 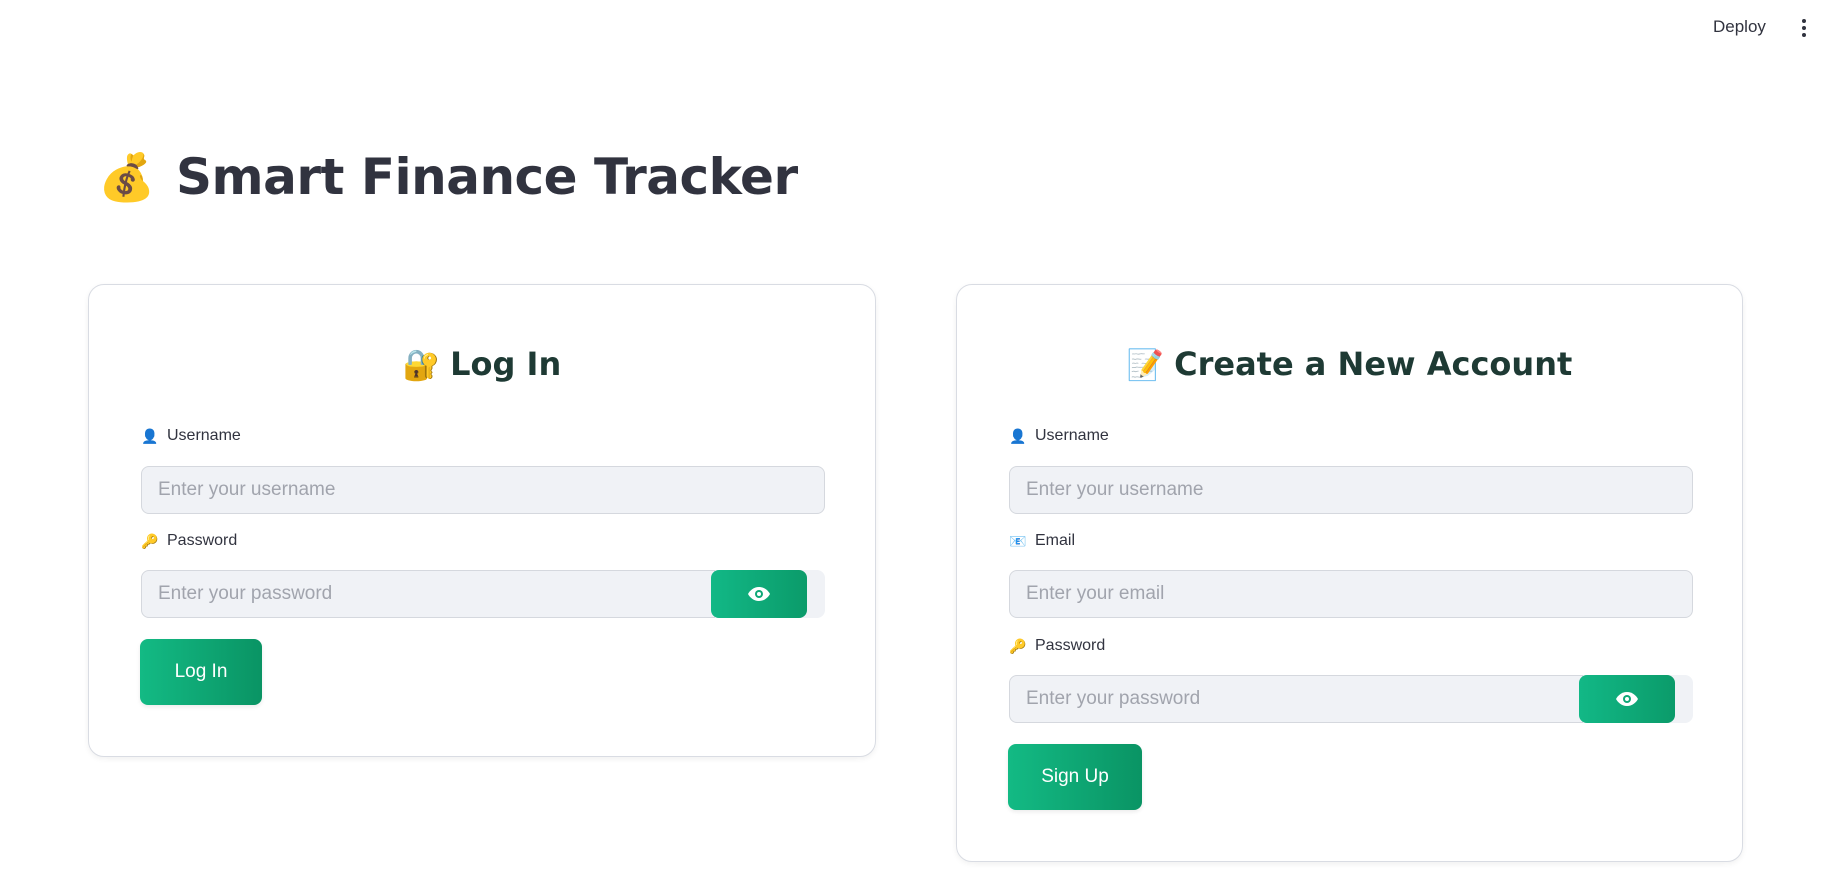 I want to click on signup-email-input, so click(x=1351, y=594).